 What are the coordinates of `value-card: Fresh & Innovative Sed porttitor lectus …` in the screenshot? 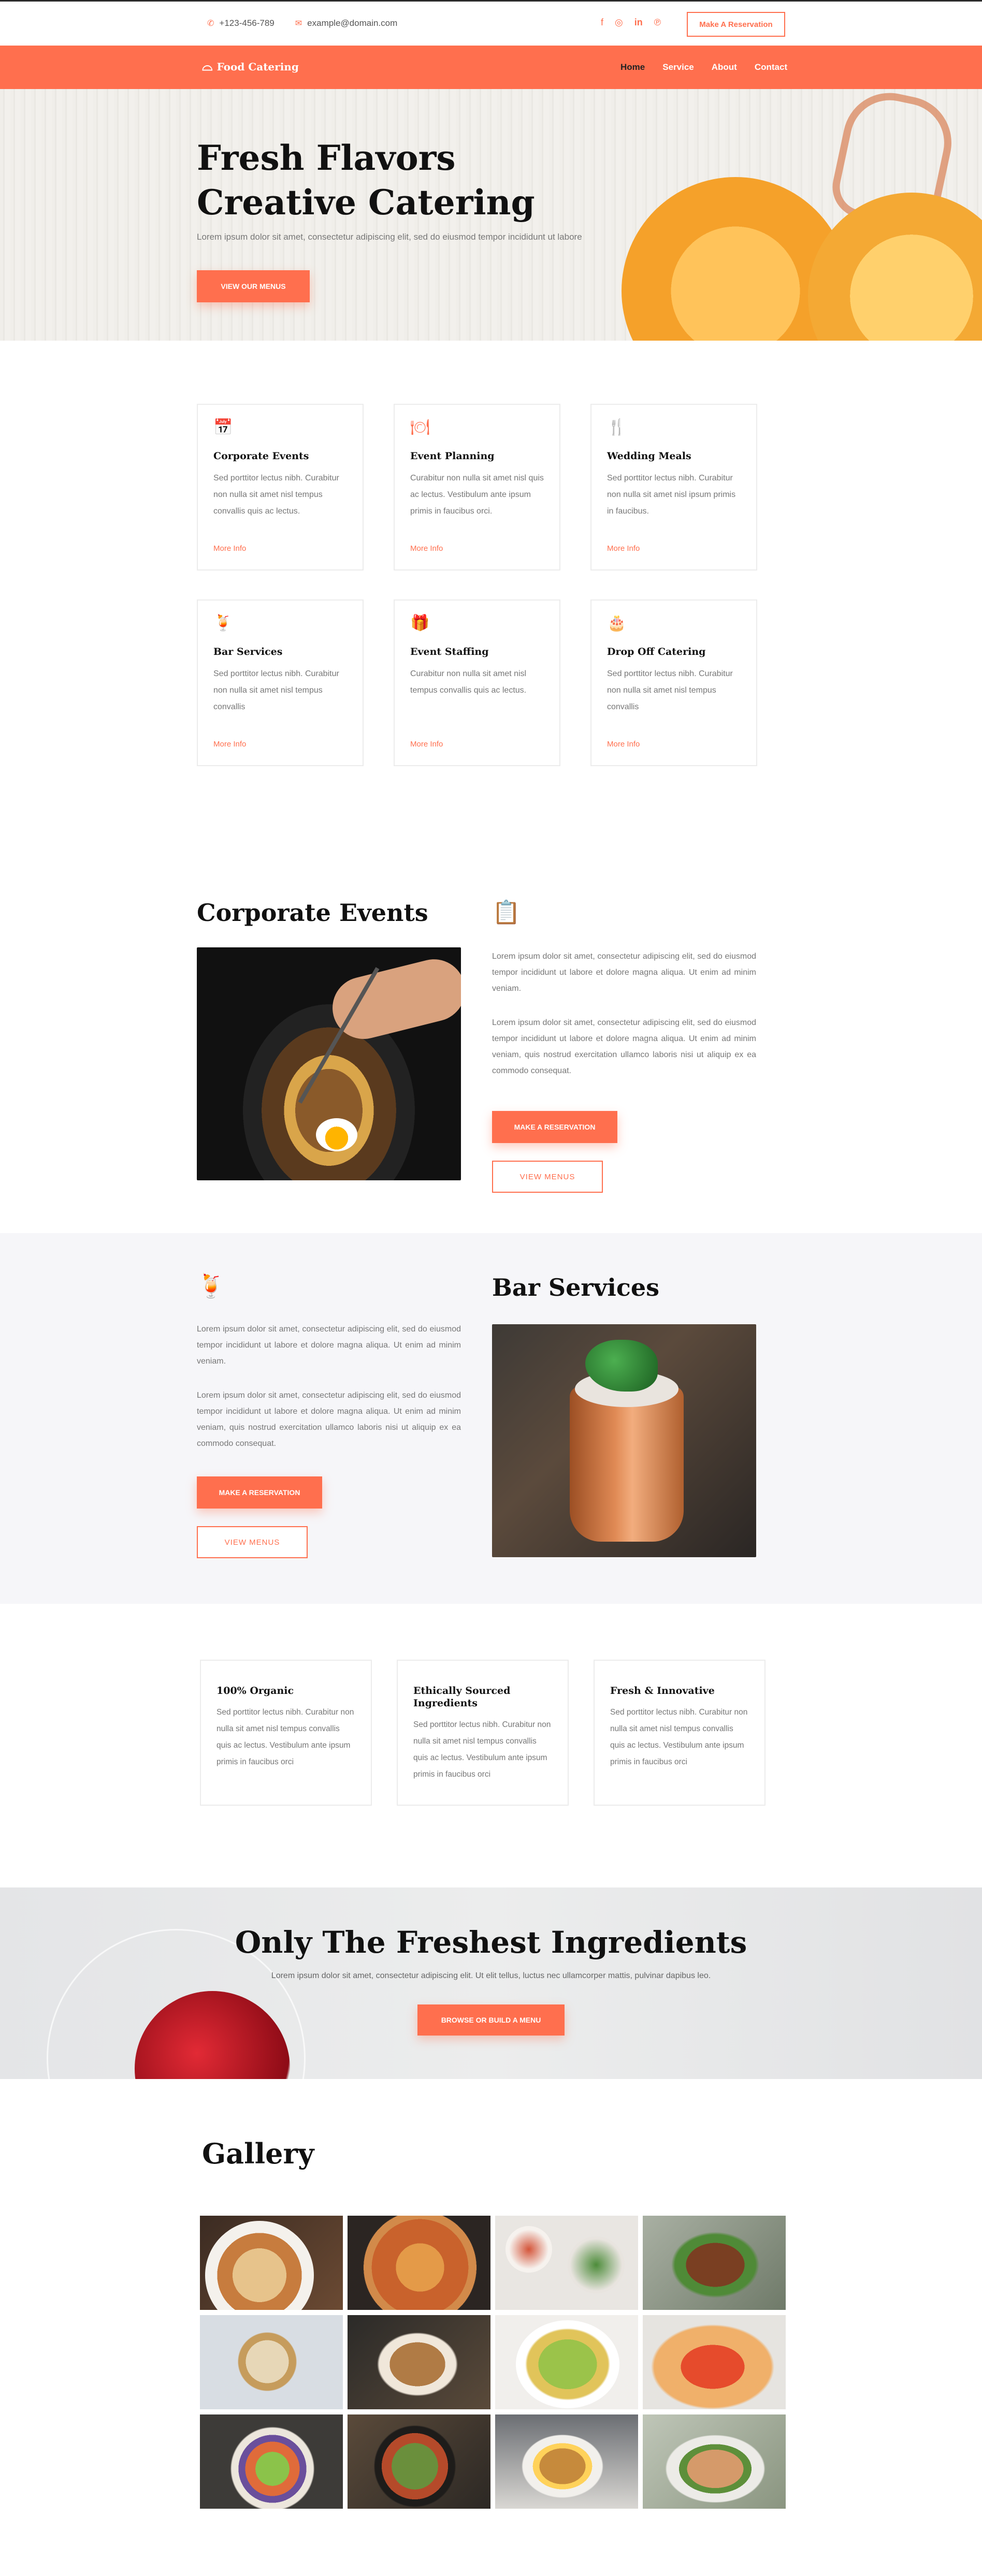 It's located at (680, 1733).